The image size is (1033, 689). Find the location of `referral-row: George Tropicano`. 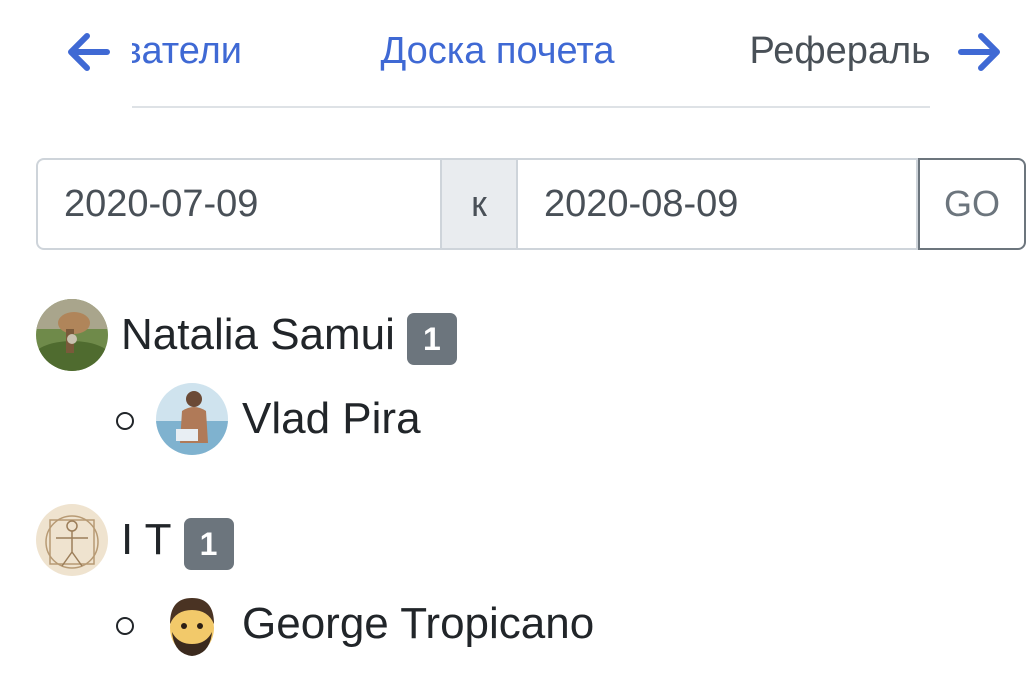

referral-row: George Tropicano is located at coordinates (355, 624).